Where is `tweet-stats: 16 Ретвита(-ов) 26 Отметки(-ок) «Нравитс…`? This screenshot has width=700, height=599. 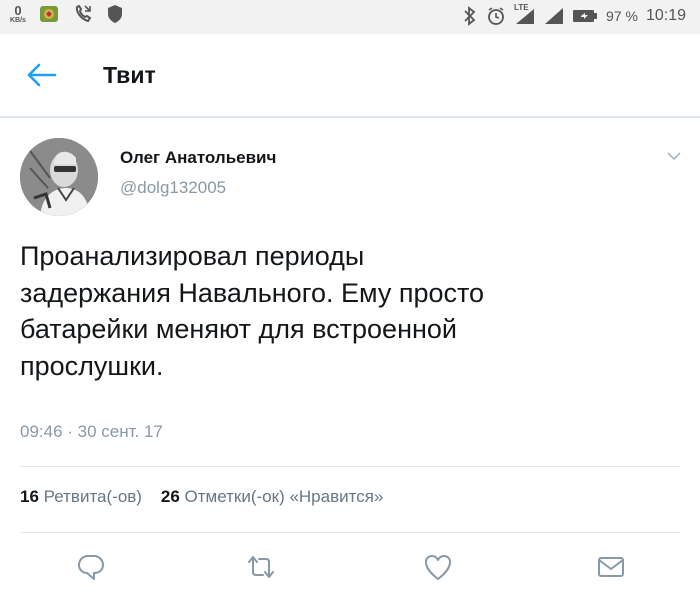
tweet-stats: 16 Ретвита(-ов) 26 Отметки(-ок) «Нравитс… is located at coordinates (201, 497).